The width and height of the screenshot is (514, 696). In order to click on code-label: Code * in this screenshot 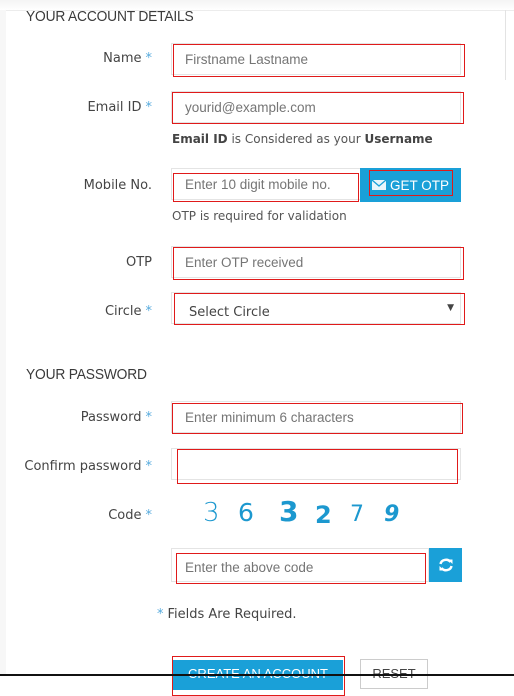, I will do `click(130, 515)`.